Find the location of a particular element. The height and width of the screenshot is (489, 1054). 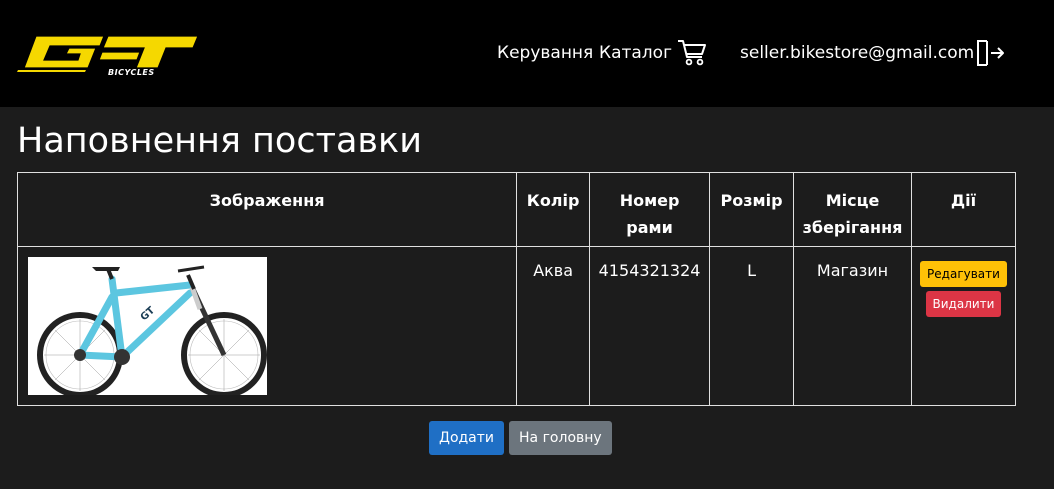

nav-catalog-link: Каталог is located at coordinates (635, 53).